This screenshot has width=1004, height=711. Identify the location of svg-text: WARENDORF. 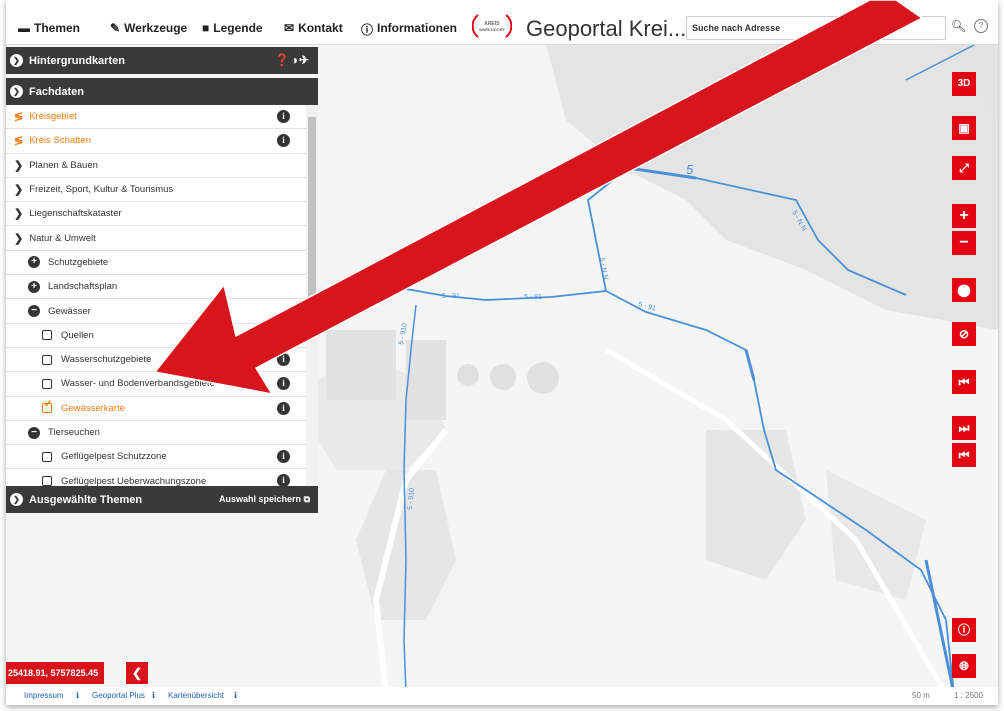
(492, 29).